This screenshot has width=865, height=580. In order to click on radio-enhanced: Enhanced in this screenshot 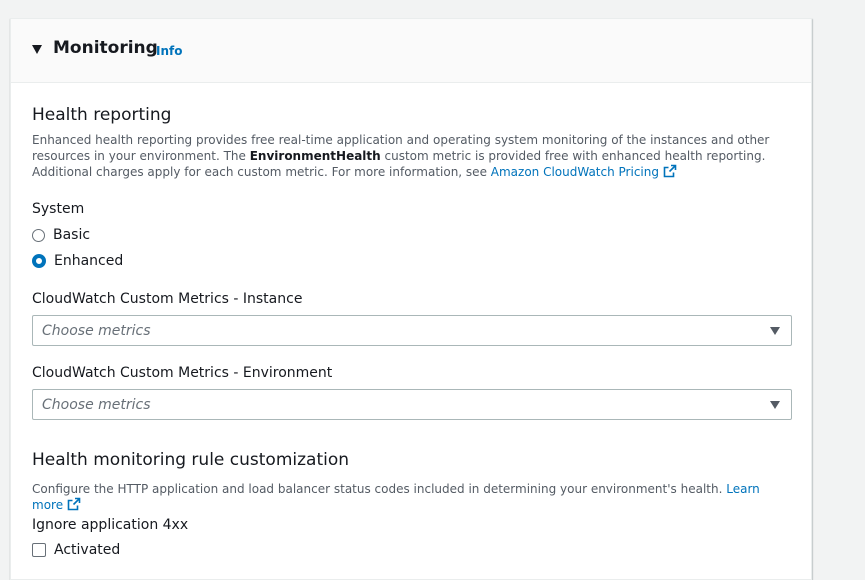, I will do `click(77, 261)`.